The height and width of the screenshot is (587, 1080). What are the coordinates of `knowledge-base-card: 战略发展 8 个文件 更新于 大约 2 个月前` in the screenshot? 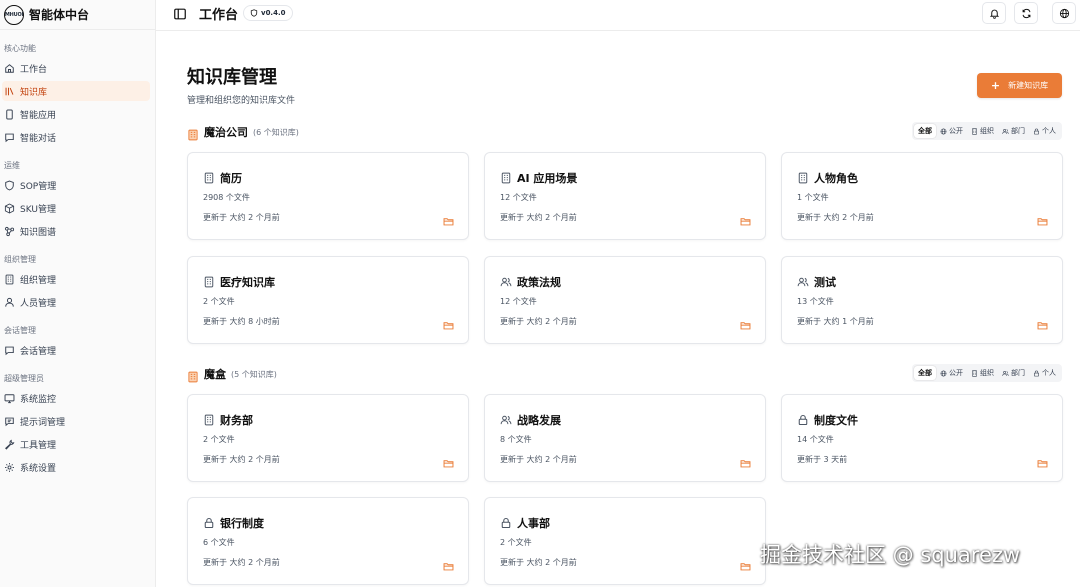 It's located at (625, 438).